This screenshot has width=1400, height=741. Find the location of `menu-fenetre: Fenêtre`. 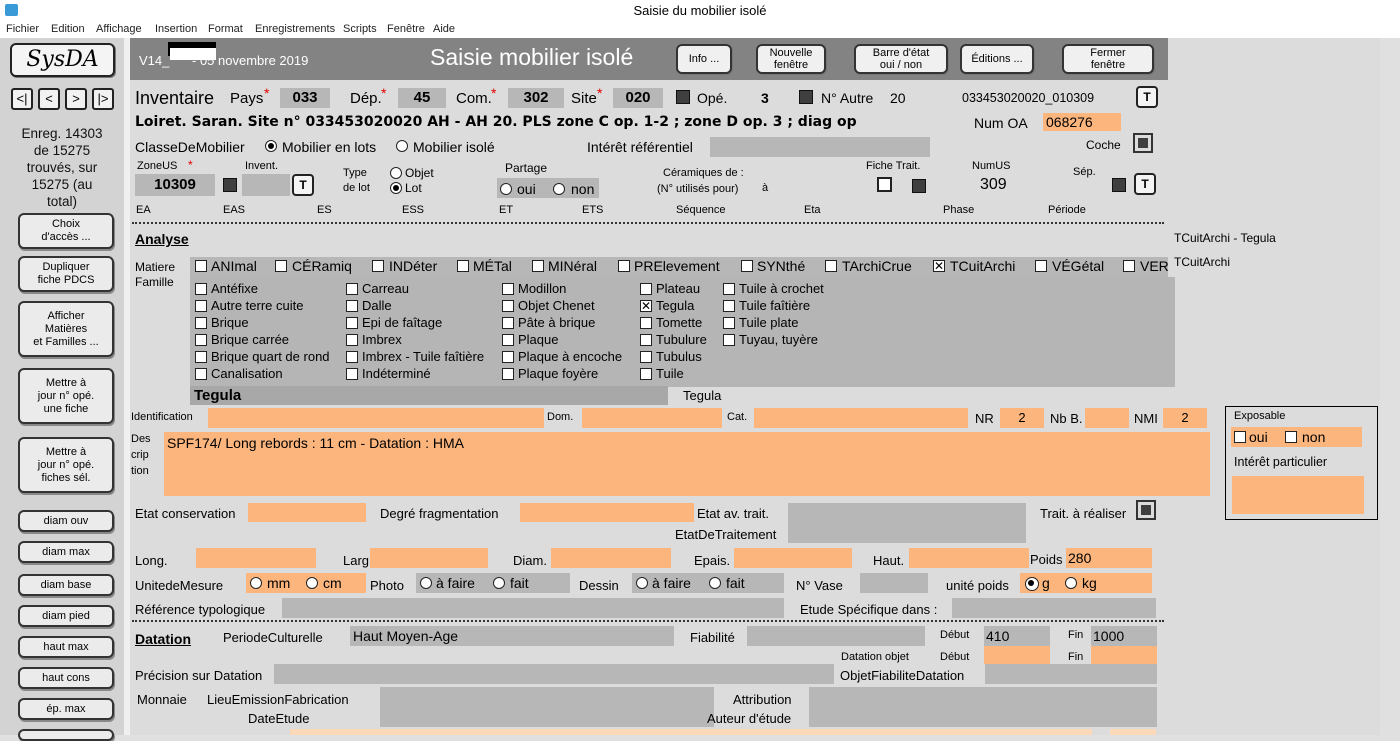

menu-fenetre: Fenêtre is located at coordinates (406, 29).